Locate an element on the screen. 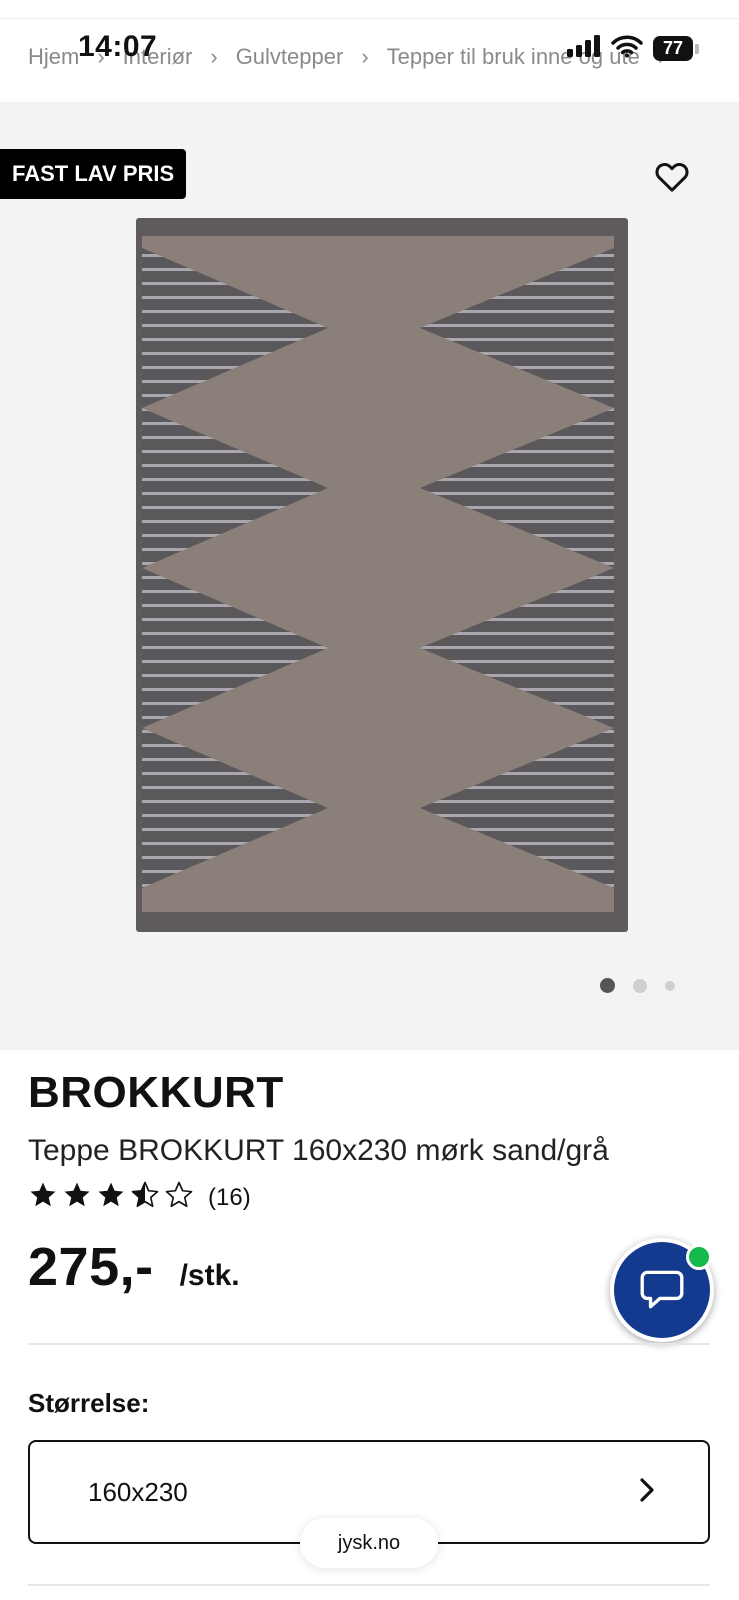 The width and height of the screenshot is (739, 1600). wifi-icon is located at coordinates (627, 48).